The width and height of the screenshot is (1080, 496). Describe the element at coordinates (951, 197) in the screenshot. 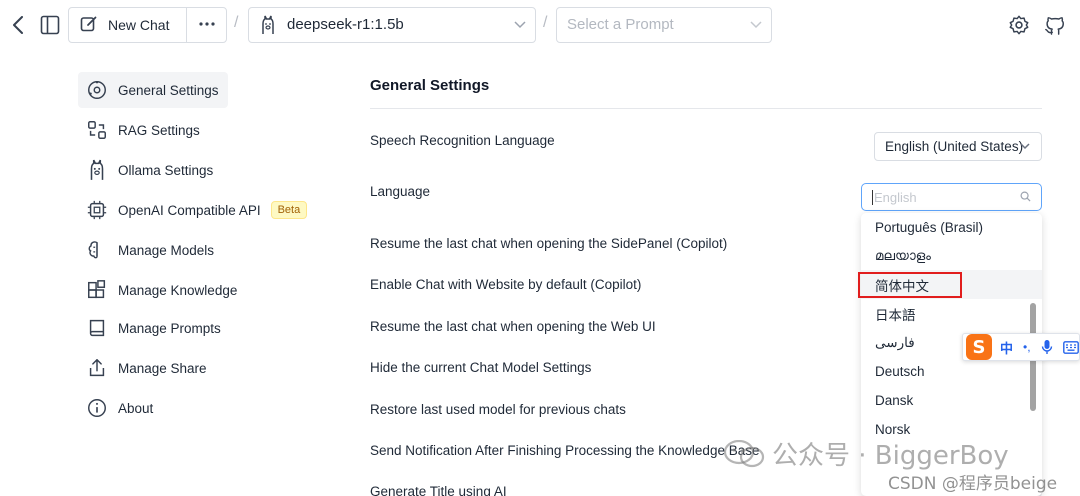

I see `language-search-input: English` at that location.